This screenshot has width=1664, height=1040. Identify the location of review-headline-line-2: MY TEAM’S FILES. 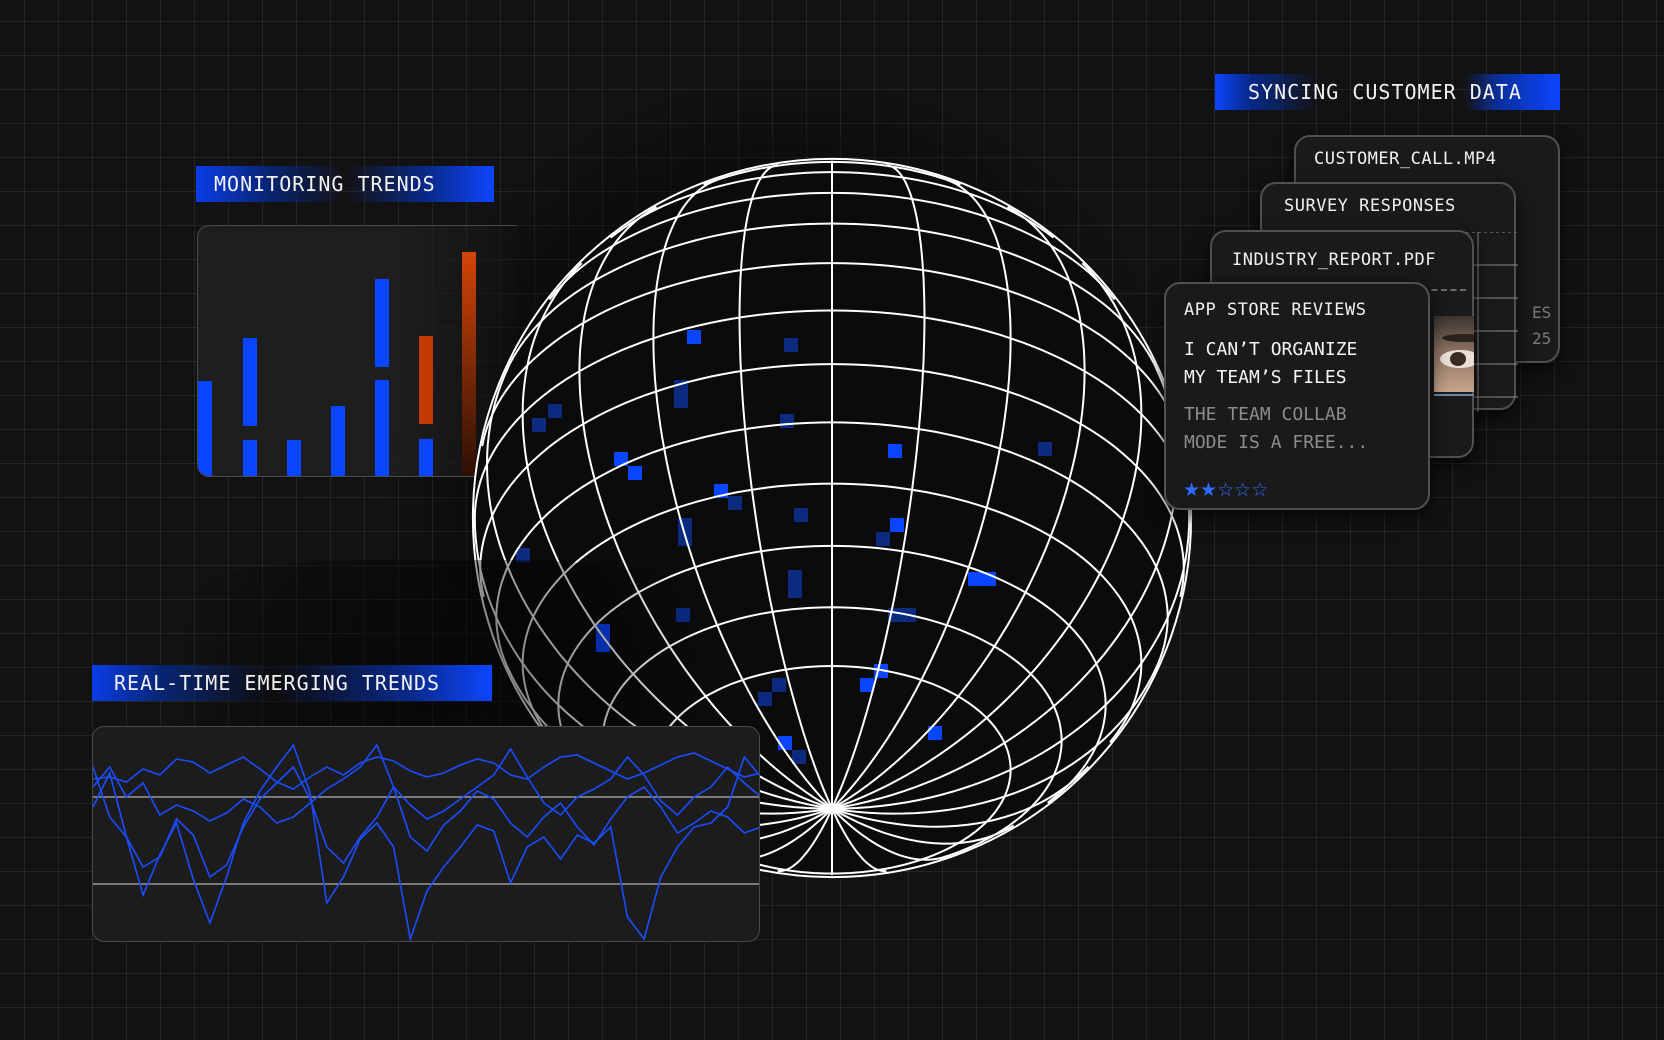
(1265, 377).